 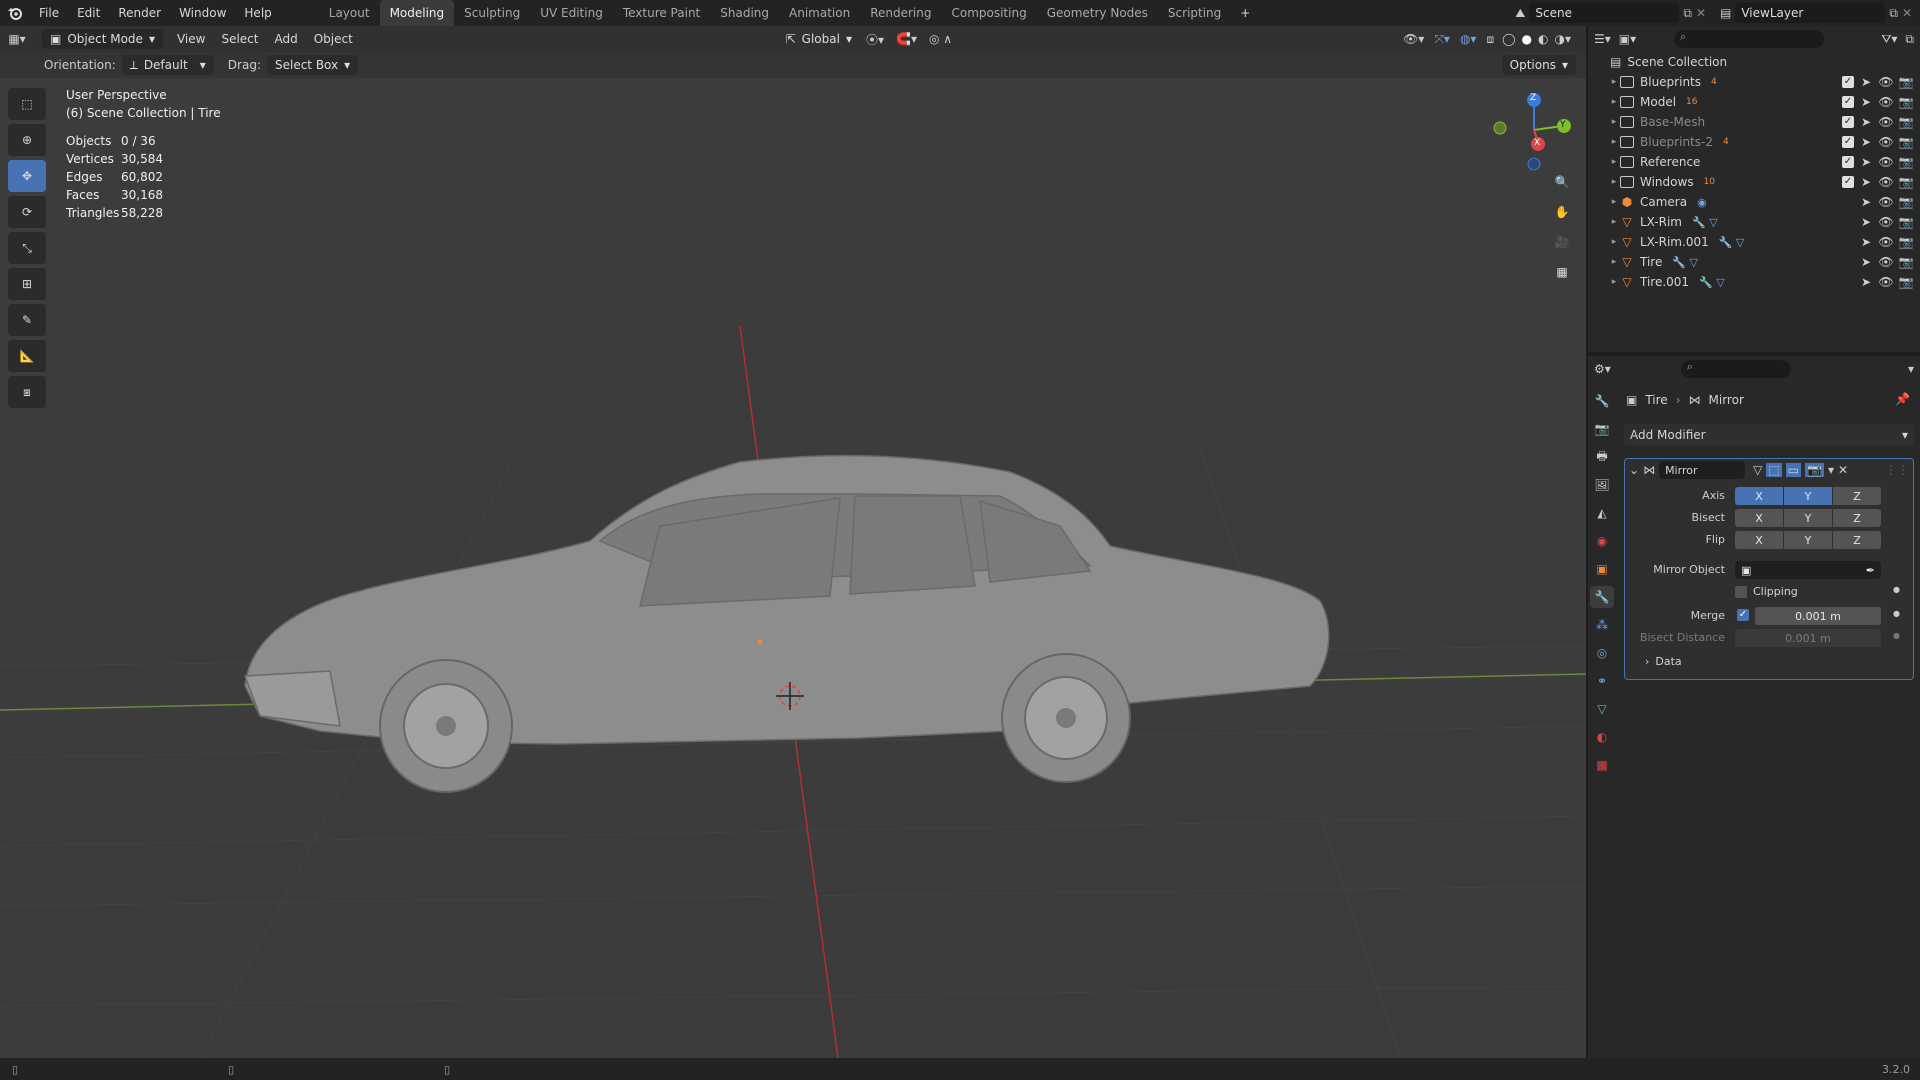 What do you see at coordinates (661, 13) in the screenshot?
I see `workspace-tab-texture-paint: Texture Paint` at bounding box center [661, 13].